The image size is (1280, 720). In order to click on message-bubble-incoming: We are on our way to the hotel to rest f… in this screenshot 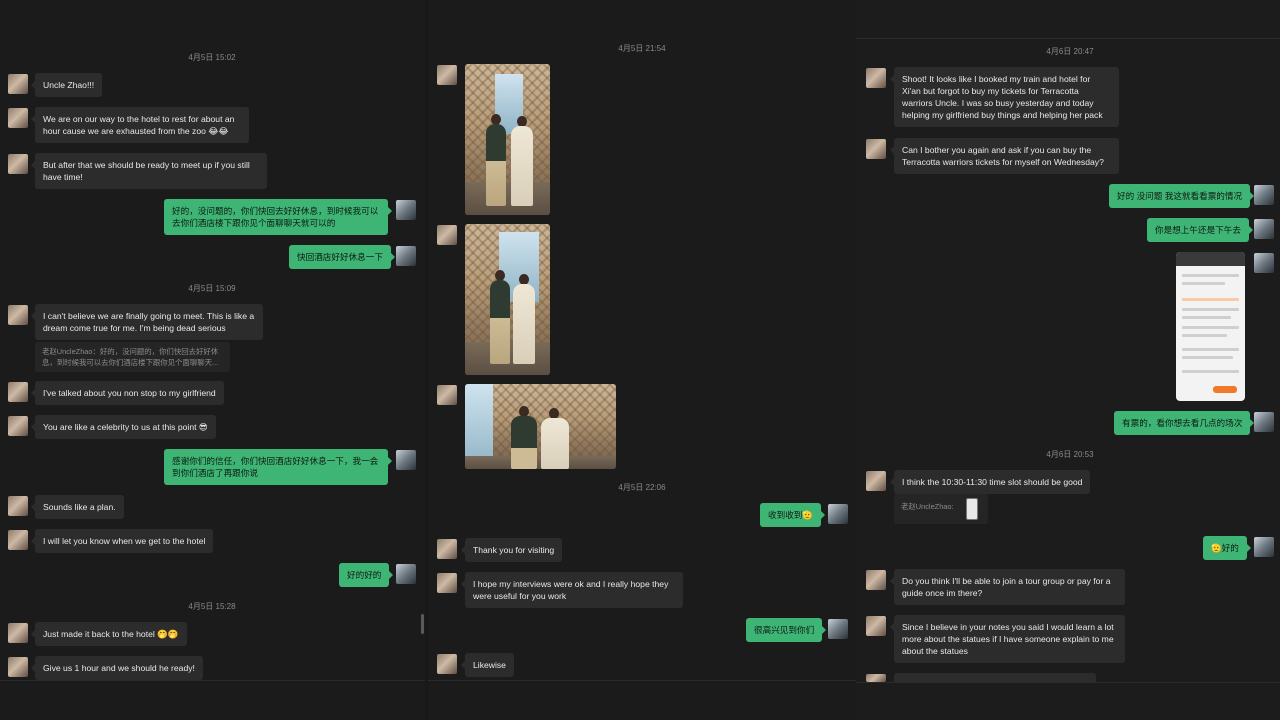, I will do `click(140, 125)`.